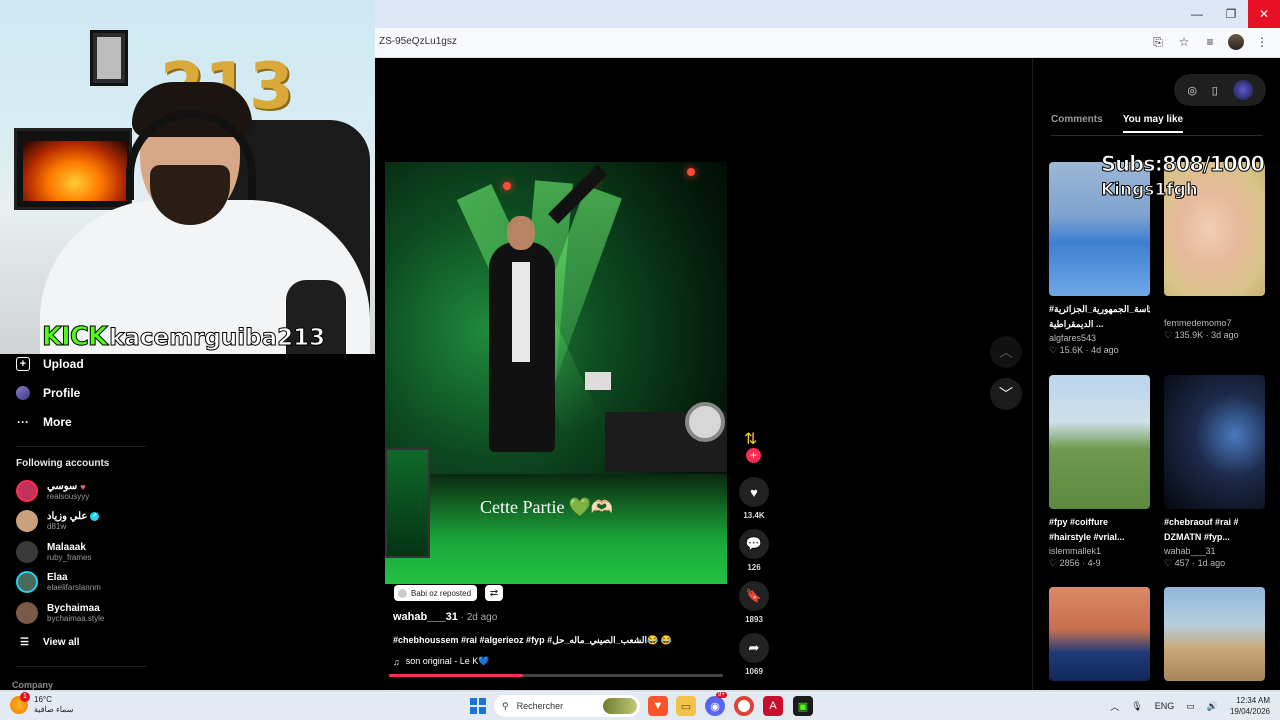 The height and width of the screenshot is (720, 1280). What do you see at coordinates (1190, 706) in the screenshot?
I see `network-icon: ▭` at bounding box center [1190, 706].